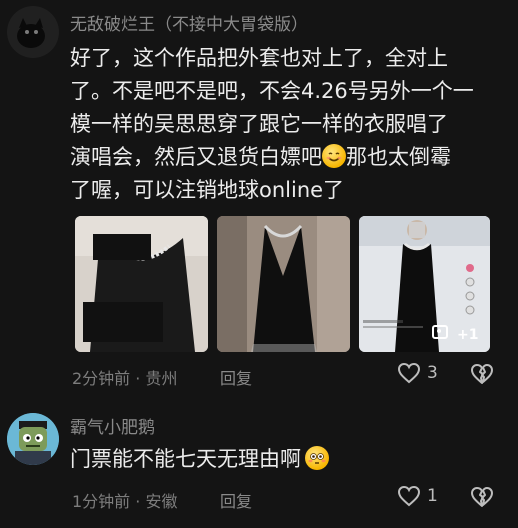 Image resolution: width=518 pixels, height=528 pixels. Describe the element at coordinates (125, 501) in the screenshot. I see `comment-time-location: 1分钟前 · 安徽` at that location.